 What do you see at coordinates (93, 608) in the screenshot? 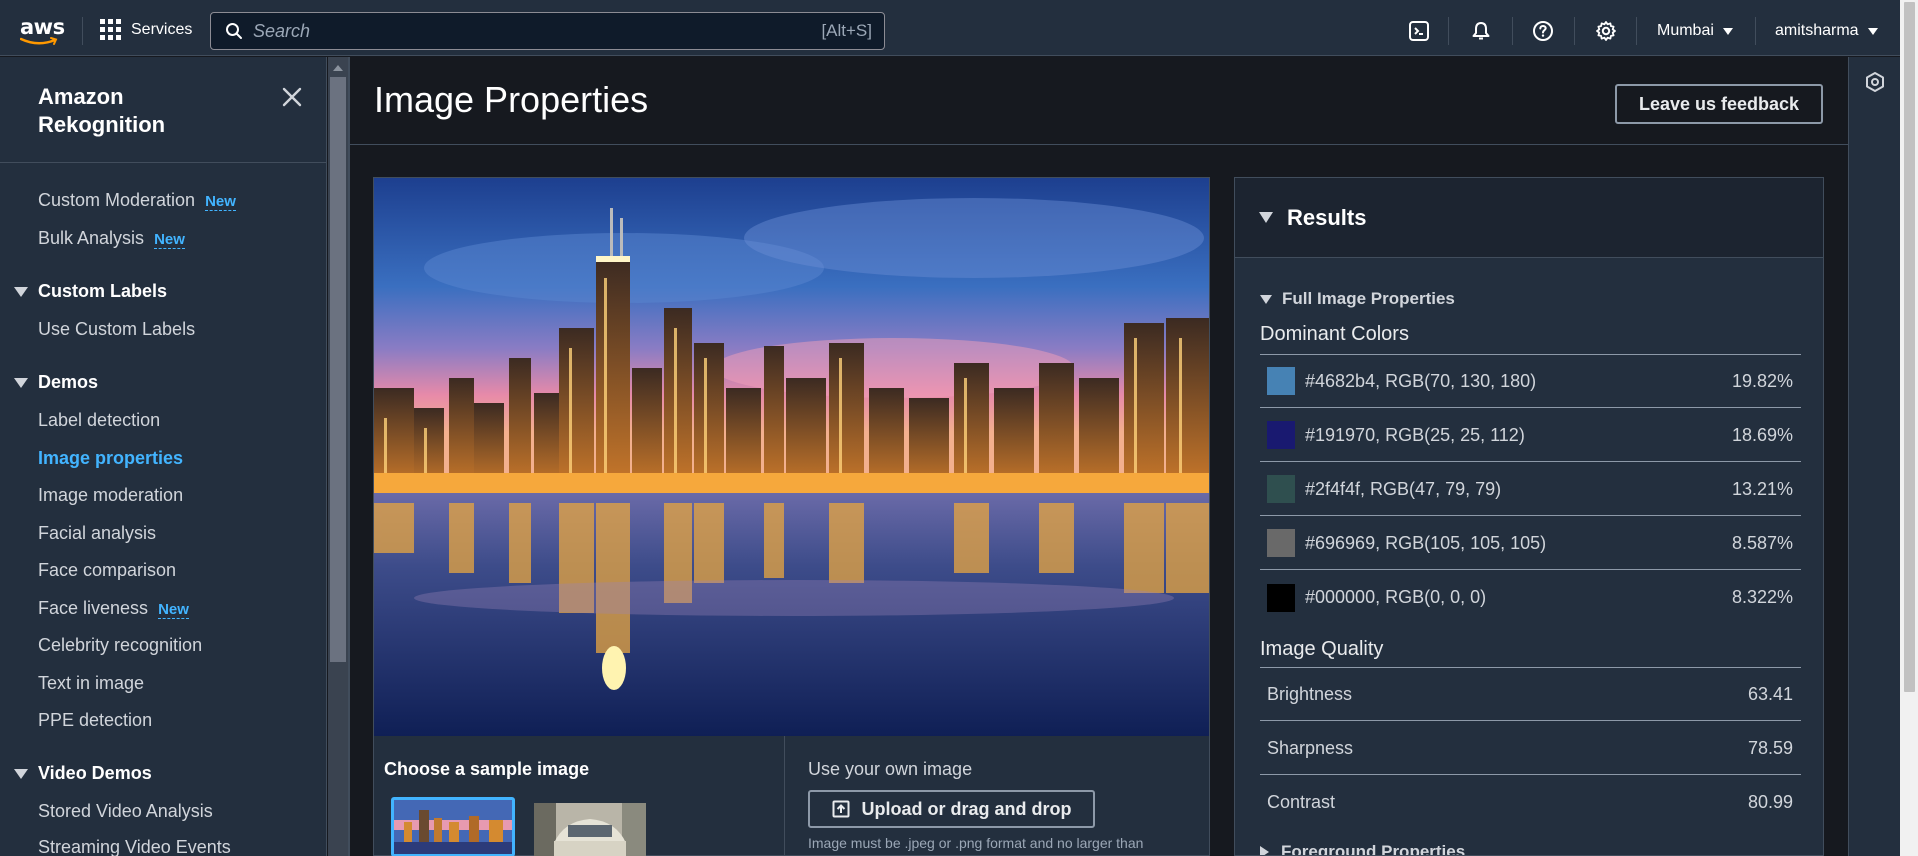
I see `sidebar-item-label: Face liveness` at bounding box center [93, 608].